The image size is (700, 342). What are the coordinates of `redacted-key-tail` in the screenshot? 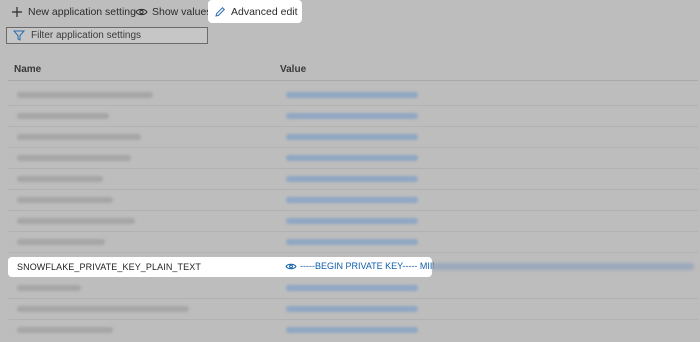 It's located at (563, 266).